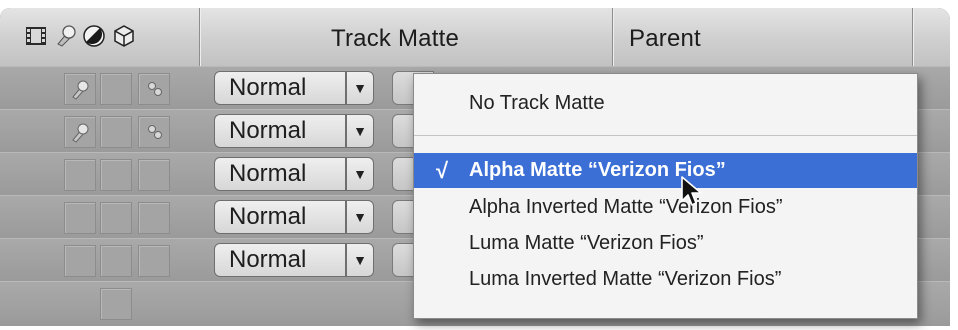 The image size is (958, 330). What do you see at coordinates (537, 103) in the screenshot?
I see `menu-item-label: No Track Matte` at bounding box center [537, 103].